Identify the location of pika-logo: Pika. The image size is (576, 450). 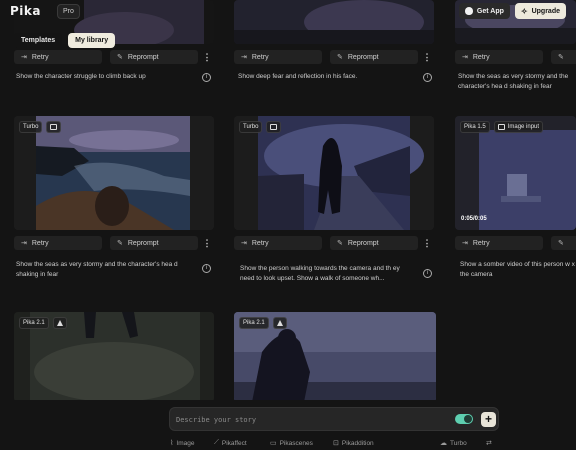
(25, 11).